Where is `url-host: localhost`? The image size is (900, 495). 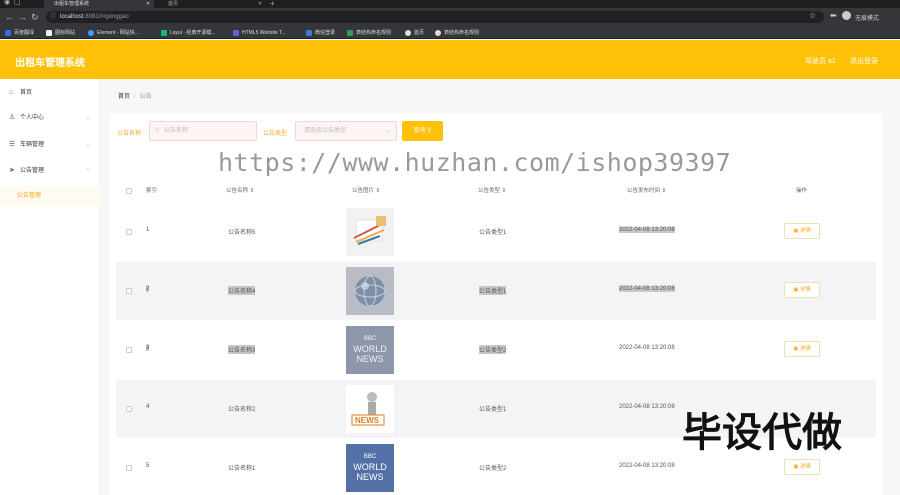
url-host: localhost is located at coordinates (72, 17).